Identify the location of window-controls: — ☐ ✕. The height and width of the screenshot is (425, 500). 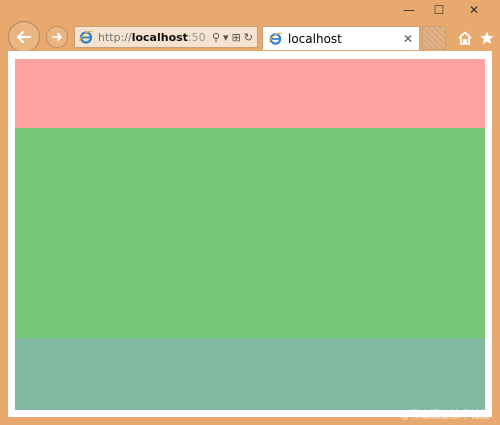
(444, 10).